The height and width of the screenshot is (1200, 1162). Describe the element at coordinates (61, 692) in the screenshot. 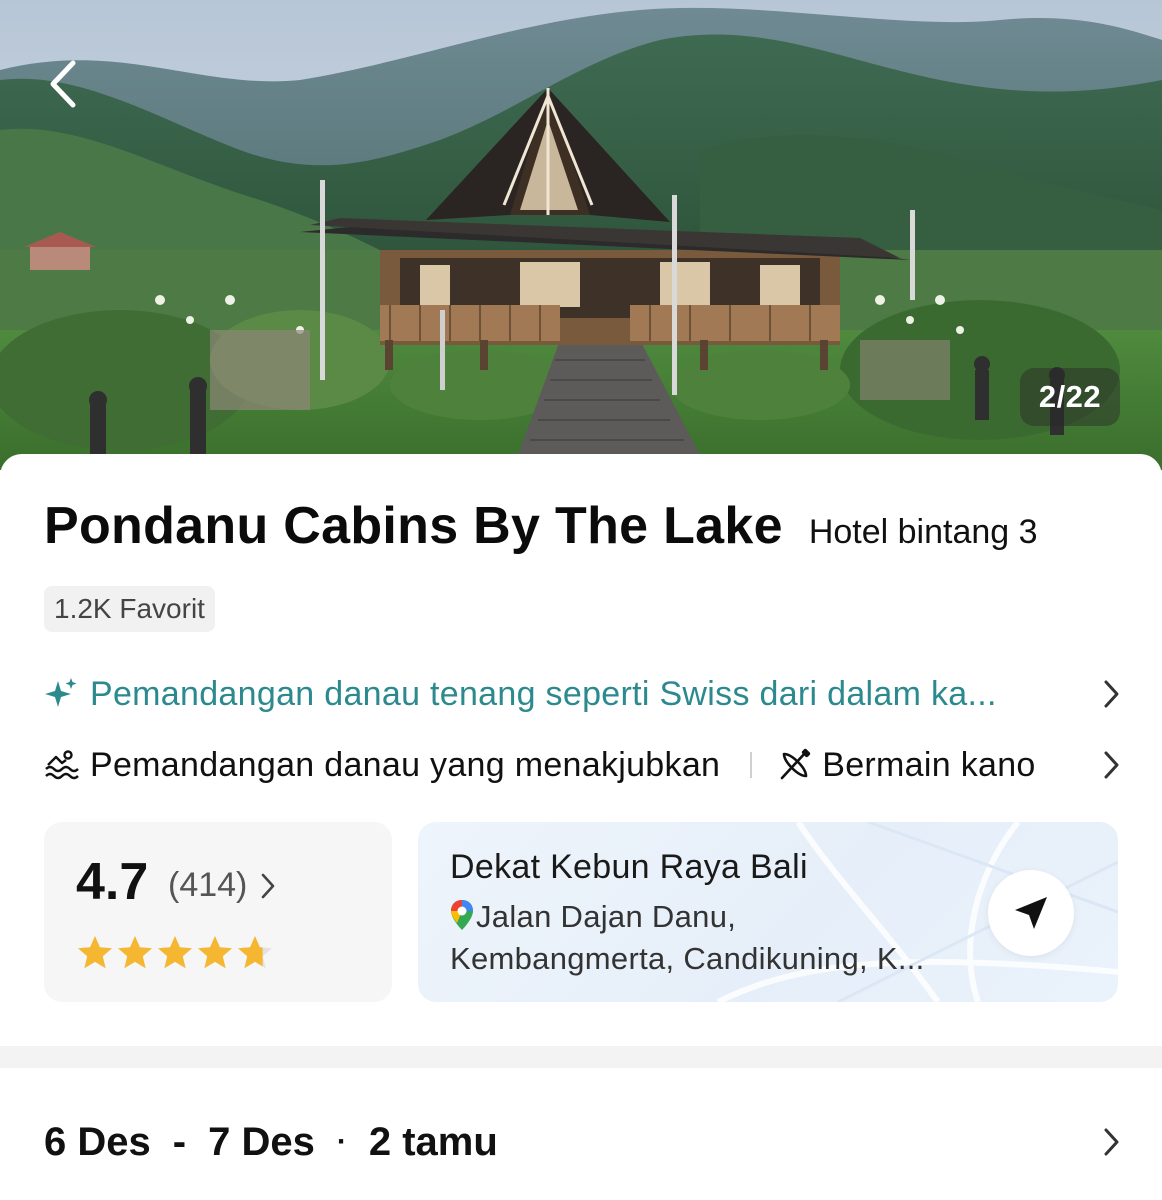

I see `sparkle-icon` at that location.